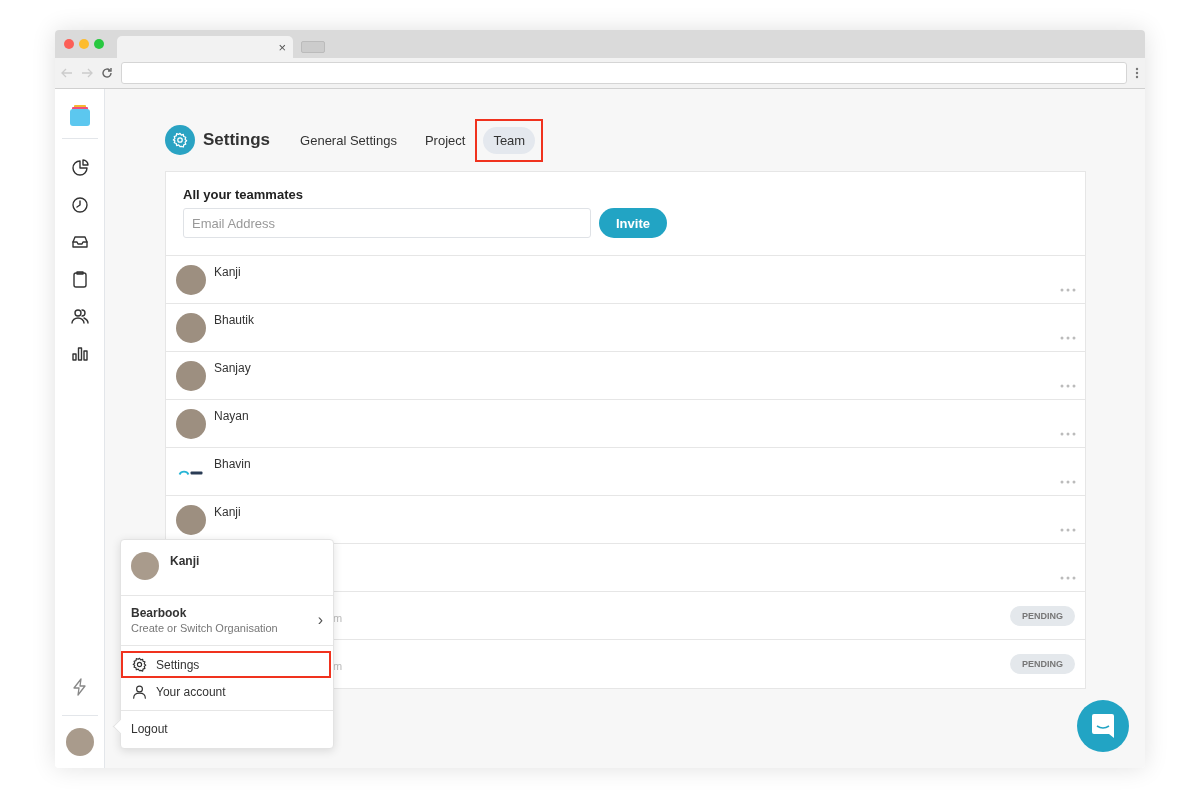 Image resolution: width=1200 pixels, height=800 pixels. I want to click on browser-tab: ×, so click(205, 47).